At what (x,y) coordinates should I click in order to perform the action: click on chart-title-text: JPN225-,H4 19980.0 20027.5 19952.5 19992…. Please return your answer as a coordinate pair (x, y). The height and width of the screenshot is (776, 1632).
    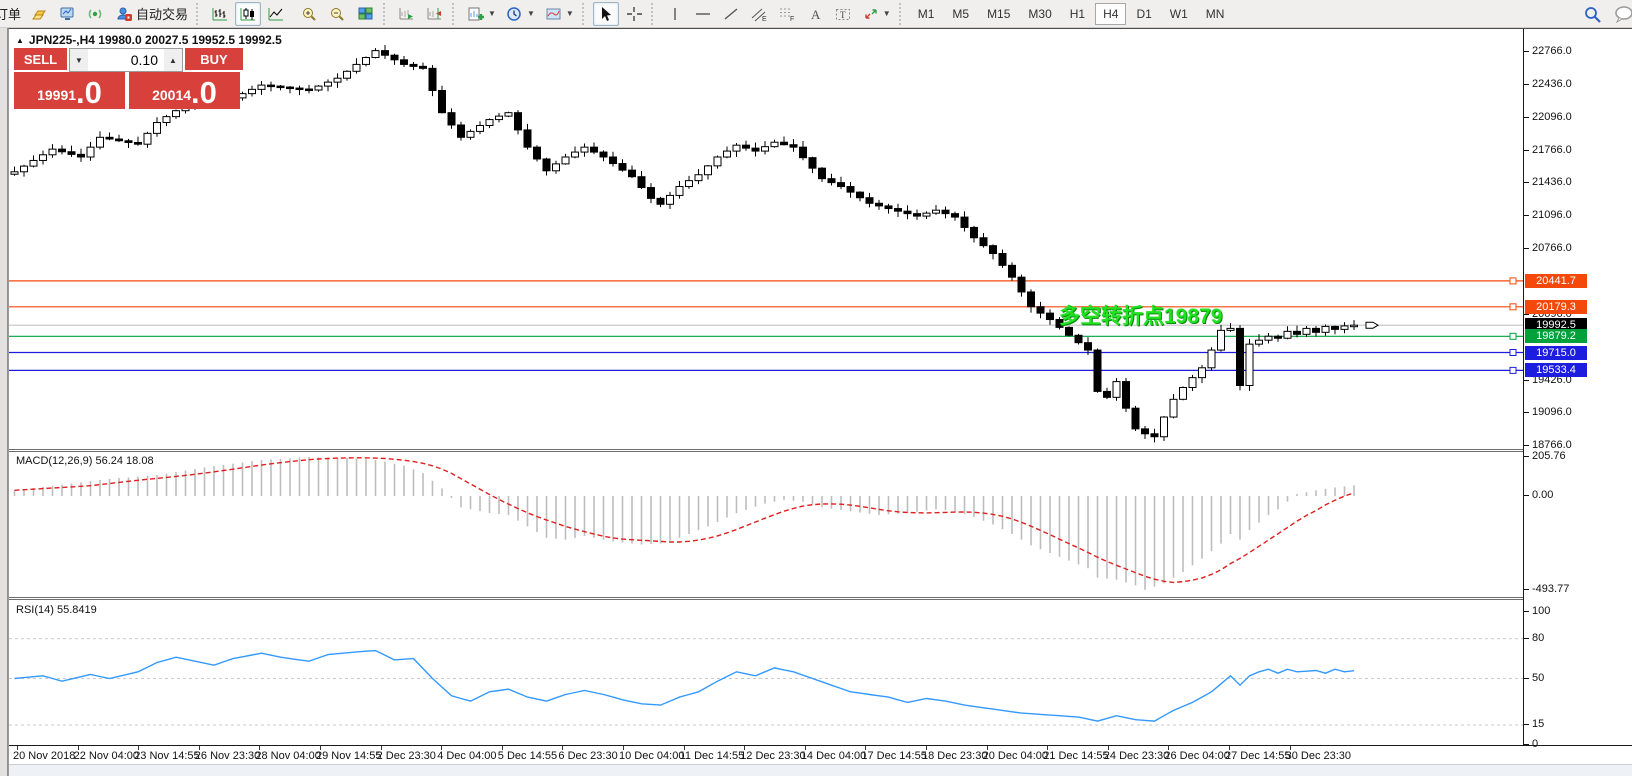
    Looking at the image, I should click on (155, 40).